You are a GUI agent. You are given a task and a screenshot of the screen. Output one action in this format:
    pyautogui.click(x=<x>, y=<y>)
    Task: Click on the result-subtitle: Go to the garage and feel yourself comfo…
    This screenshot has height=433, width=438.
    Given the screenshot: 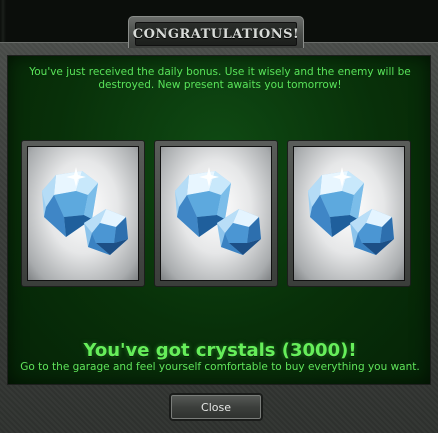 What is the action you would take?
    pyautogui.click(x=220, y=367)
    